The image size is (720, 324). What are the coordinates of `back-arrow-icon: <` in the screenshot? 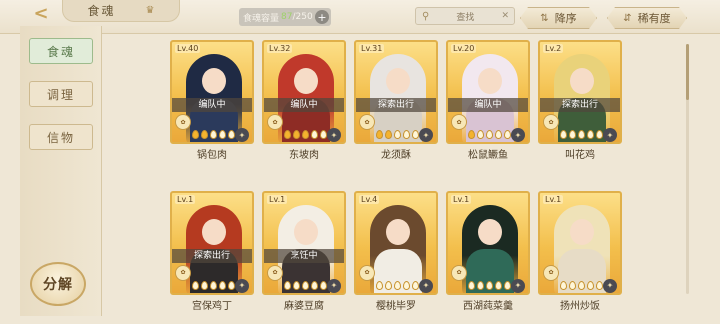 It's located at (41, 13).